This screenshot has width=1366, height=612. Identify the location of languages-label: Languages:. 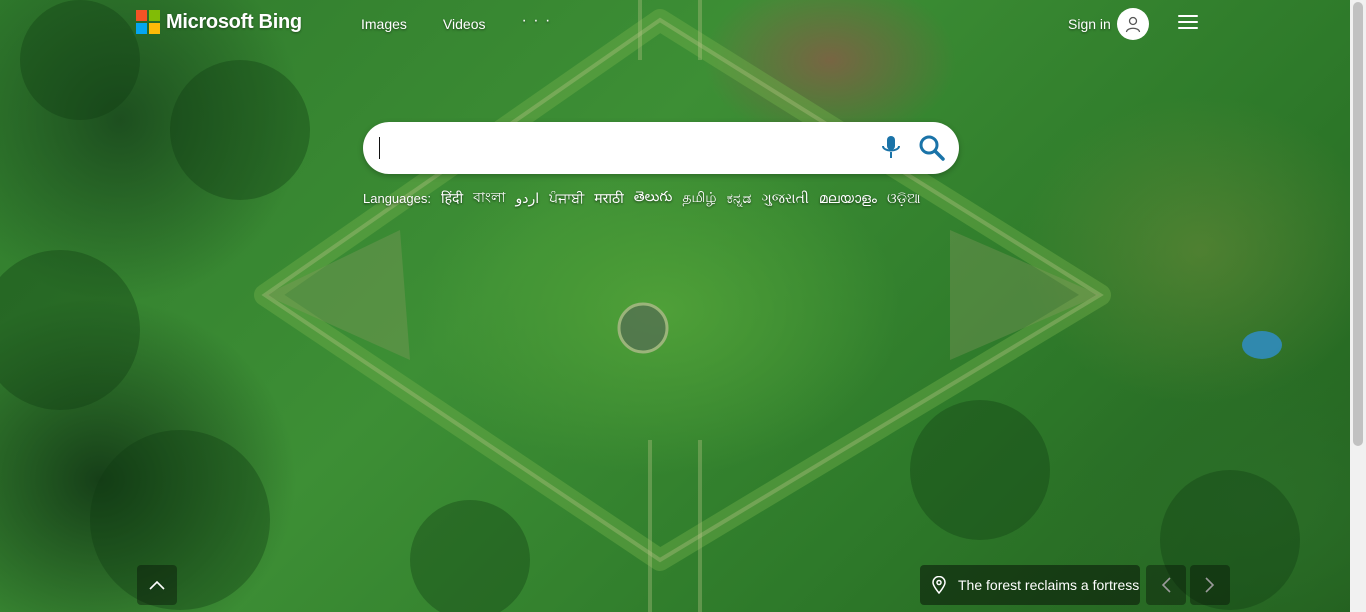
(397, 198).